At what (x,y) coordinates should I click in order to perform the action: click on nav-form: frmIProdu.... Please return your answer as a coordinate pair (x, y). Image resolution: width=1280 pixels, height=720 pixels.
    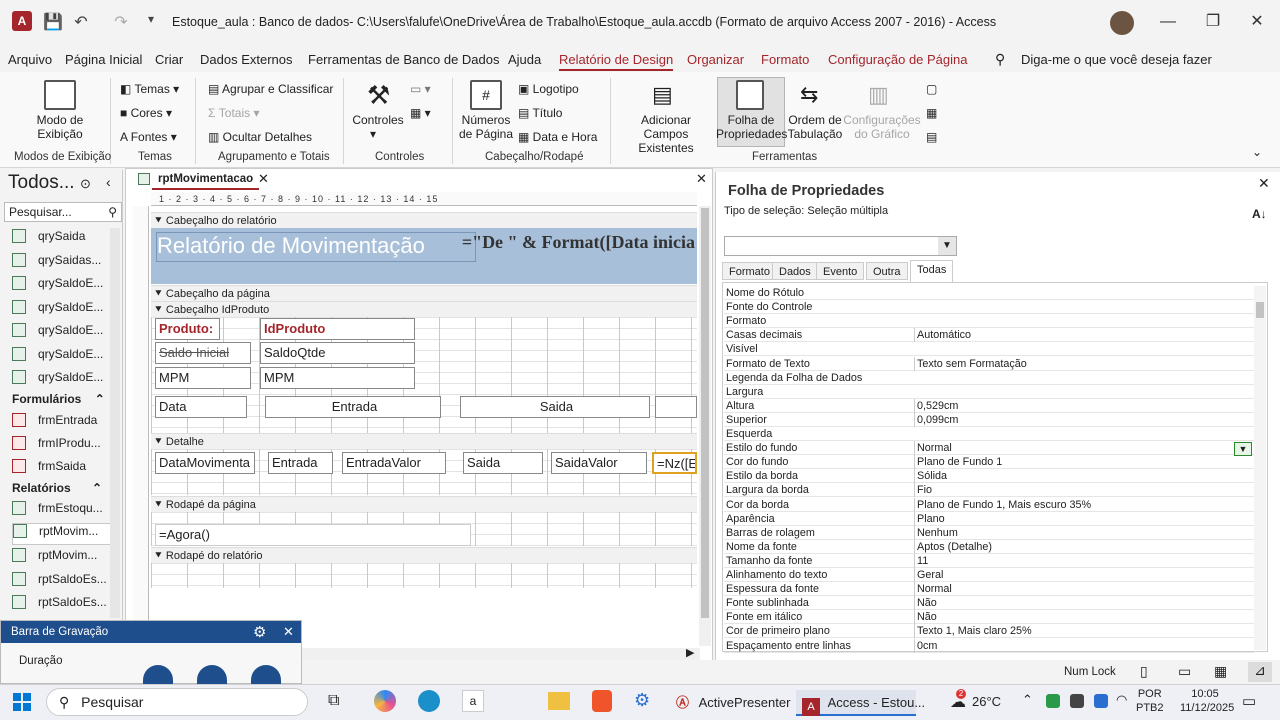
    Looking at the image, I should click on (62, 447).